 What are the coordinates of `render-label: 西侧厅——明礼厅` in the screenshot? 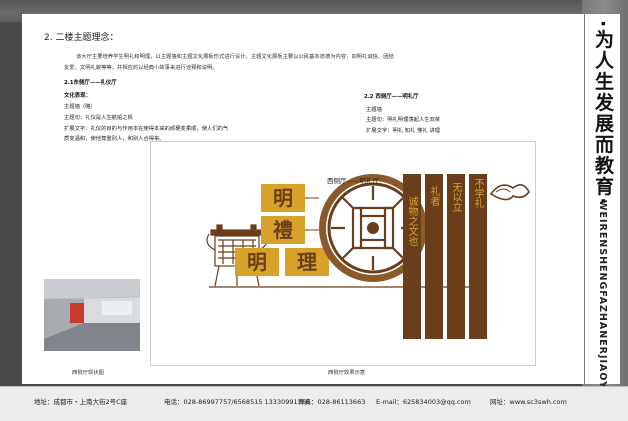 It's located at (353, 181).